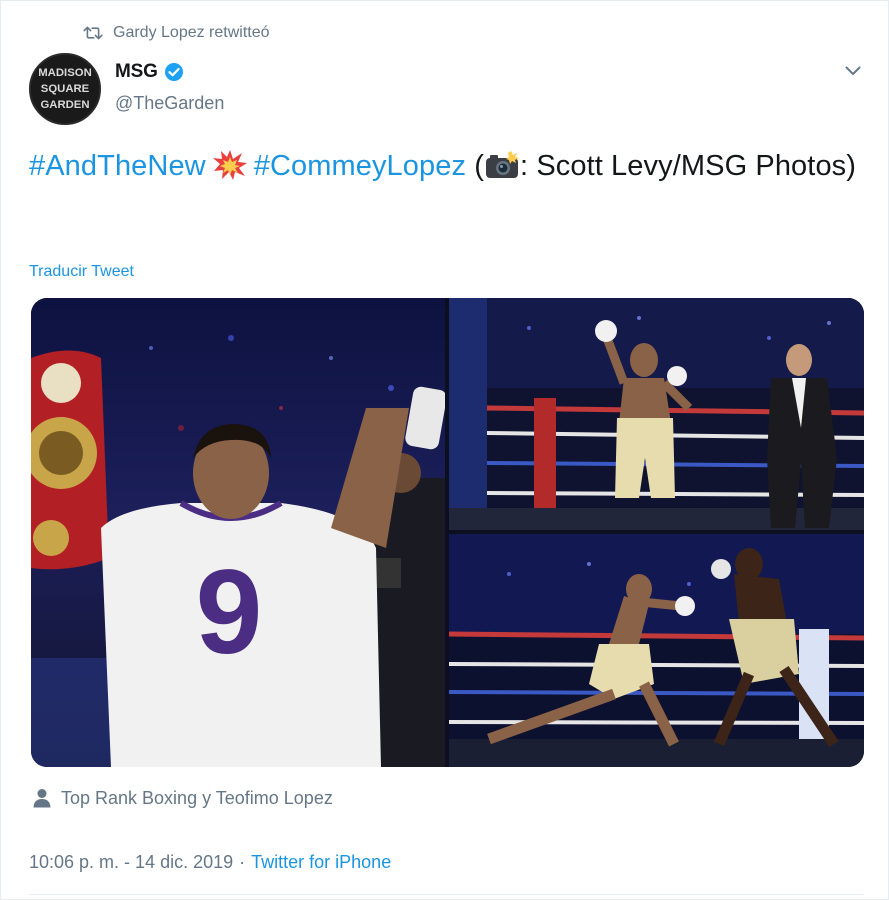 The width and height of the screenshot is (889, 900). I want to click on collision-emoji, so click(230, 165).